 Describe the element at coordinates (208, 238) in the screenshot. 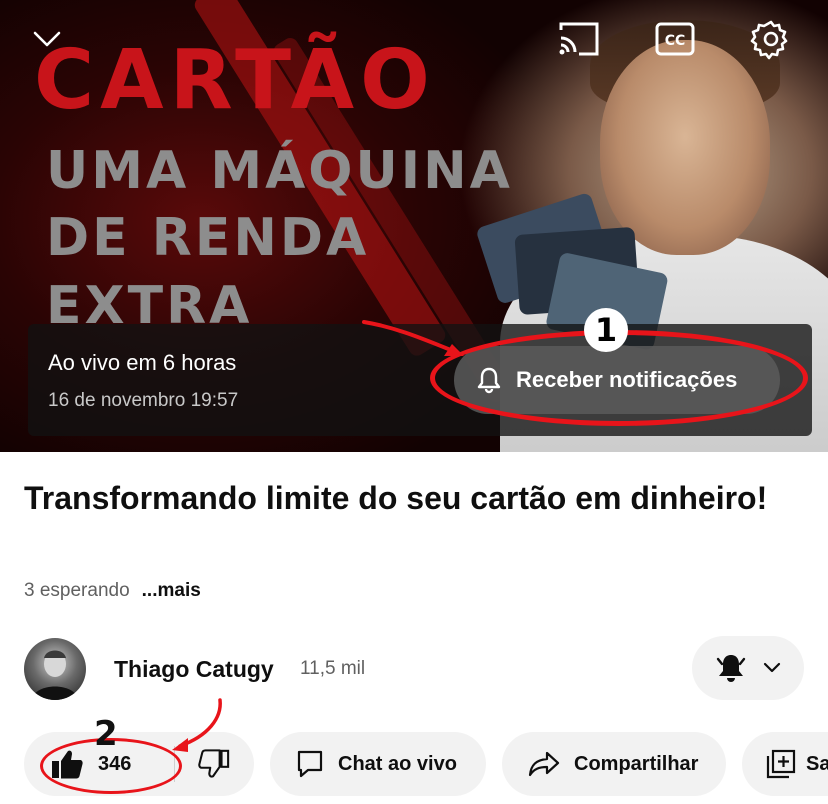

I see `thumbnail-line: DE RENDA` at that location.